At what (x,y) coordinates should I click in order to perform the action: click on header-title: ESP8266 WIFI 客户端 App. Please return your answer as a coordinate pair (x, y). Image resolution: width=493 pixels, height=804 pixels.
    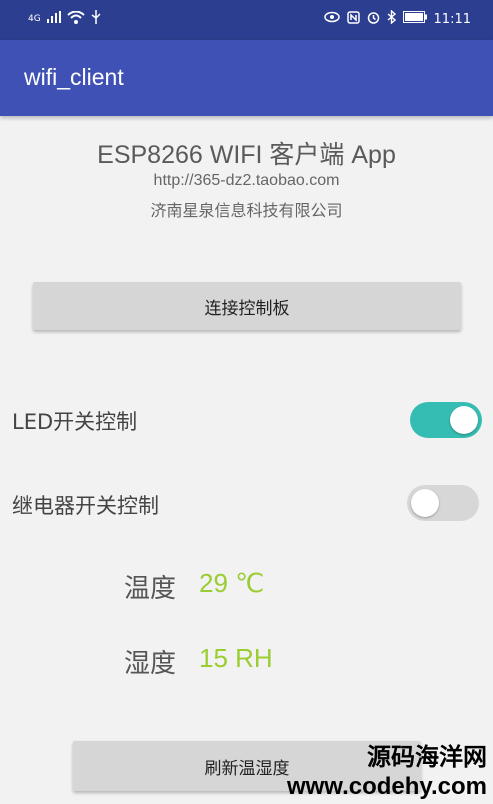
    Looking at the image, I should click on (246, 155).